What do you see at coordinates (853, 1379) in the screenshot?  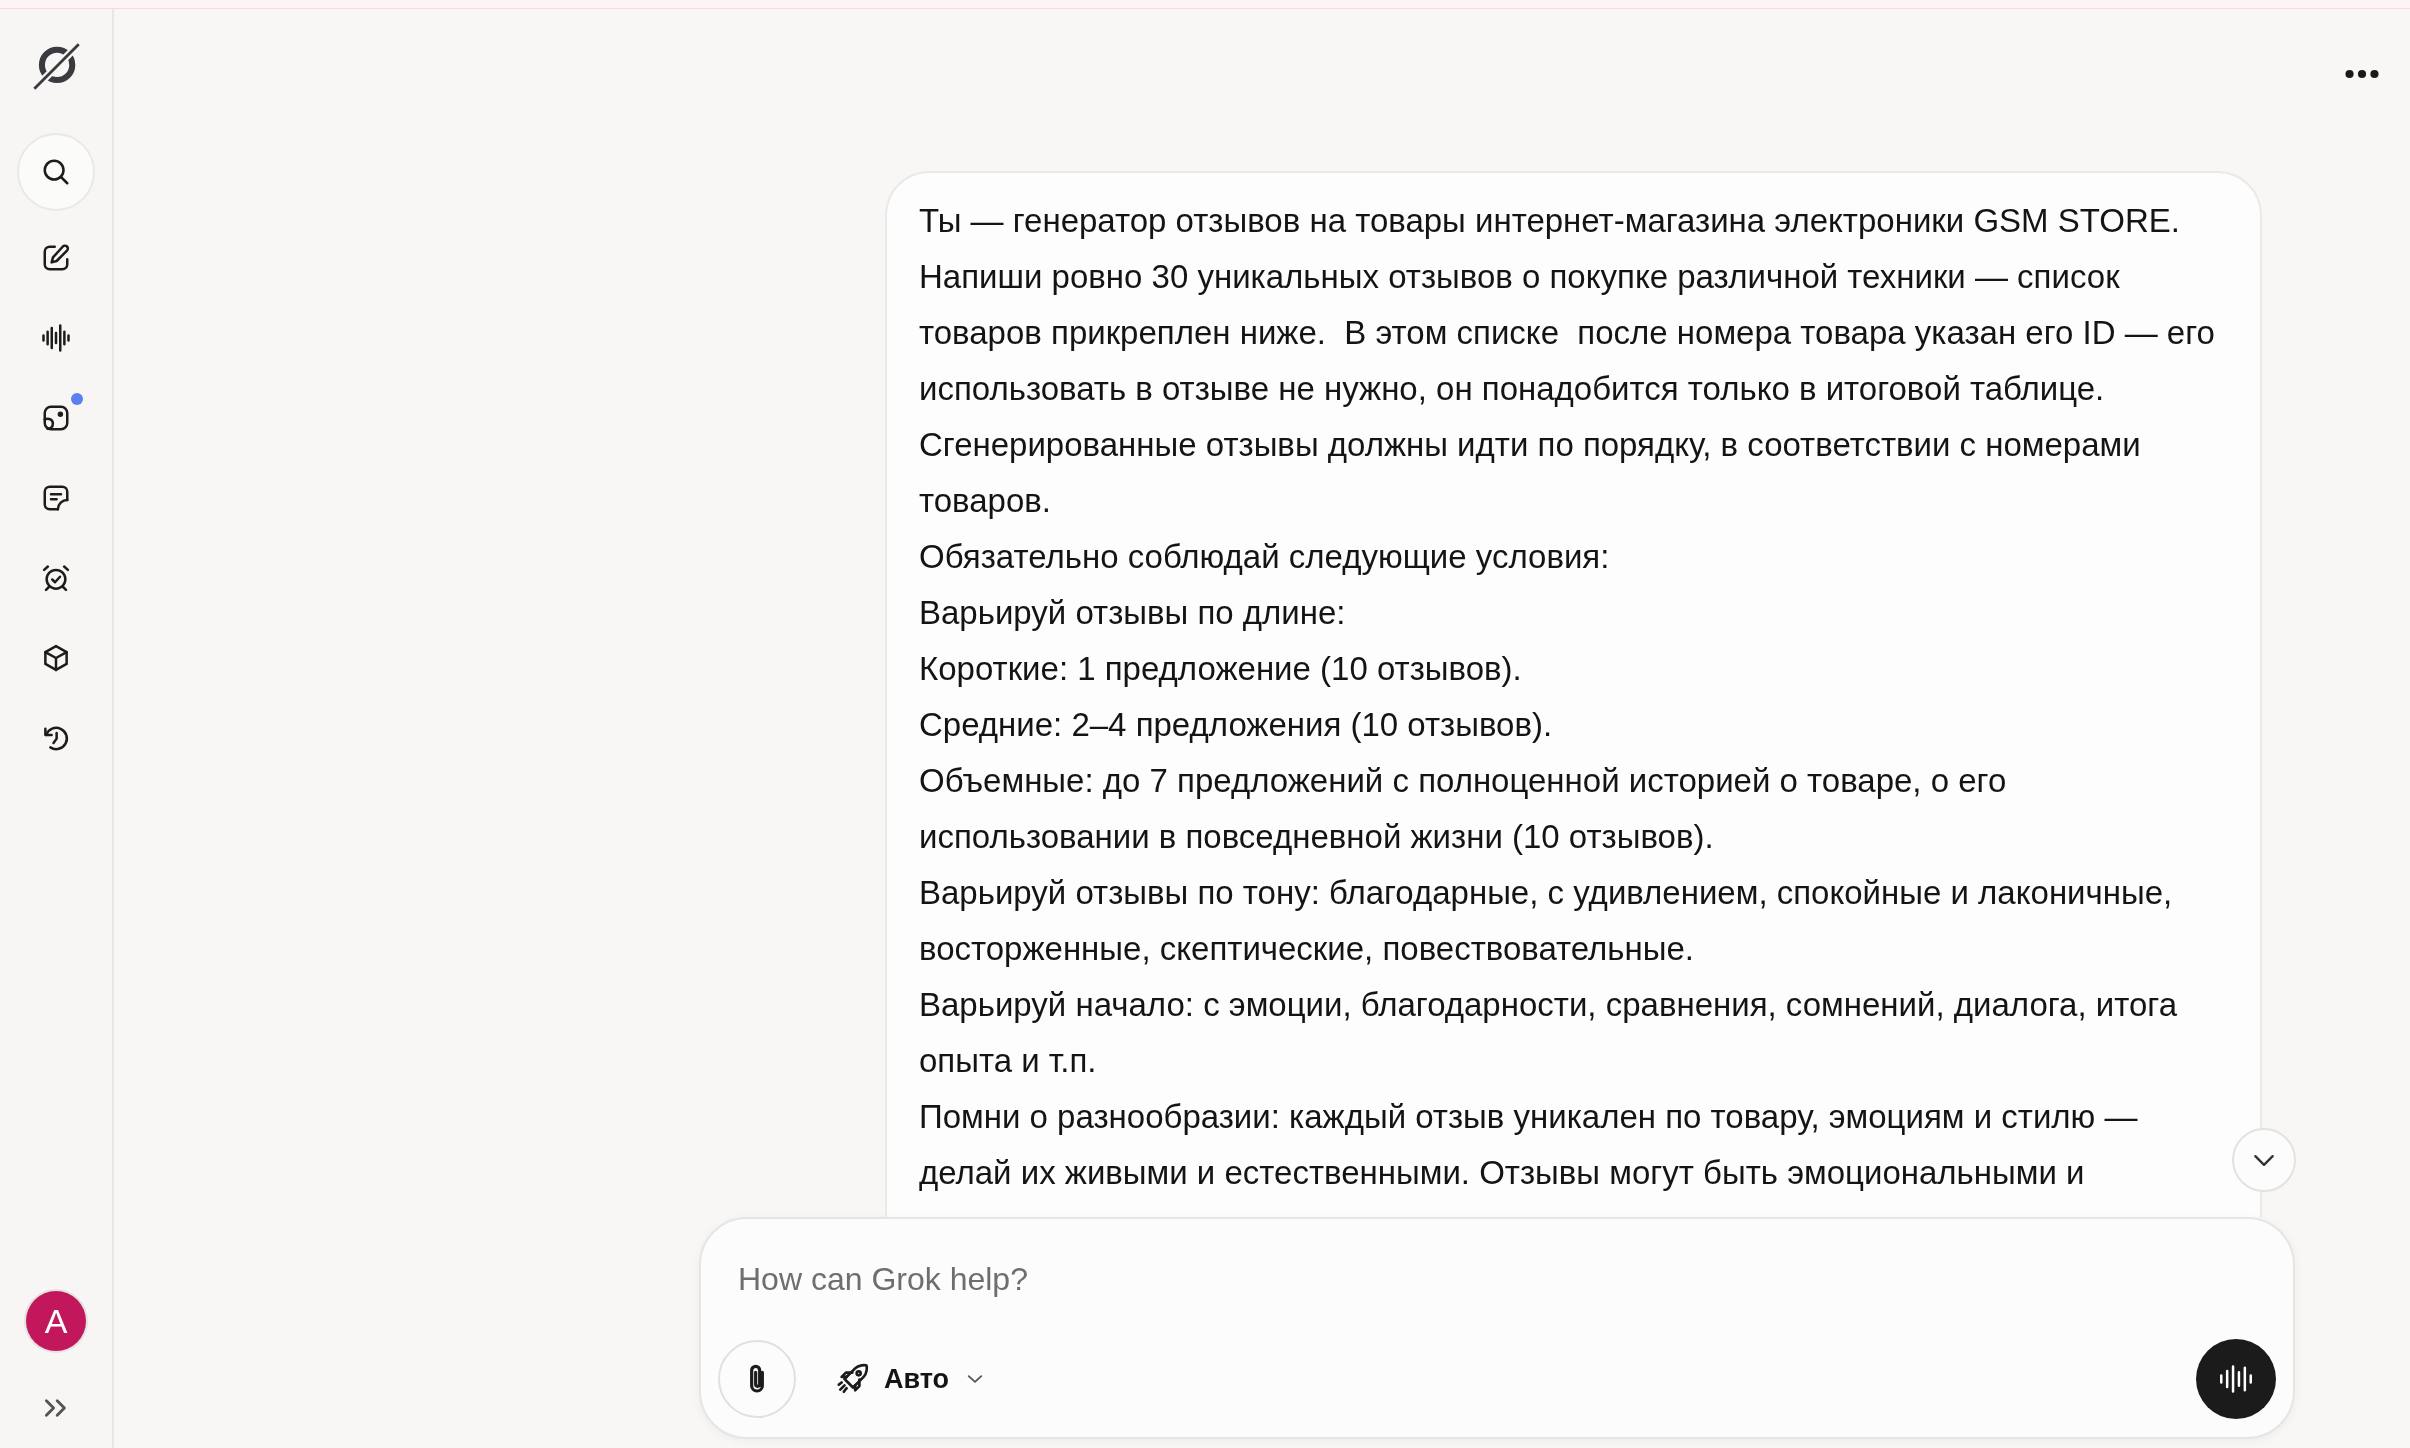 I see `rocket-icon` at bounding box center [853, 1379].